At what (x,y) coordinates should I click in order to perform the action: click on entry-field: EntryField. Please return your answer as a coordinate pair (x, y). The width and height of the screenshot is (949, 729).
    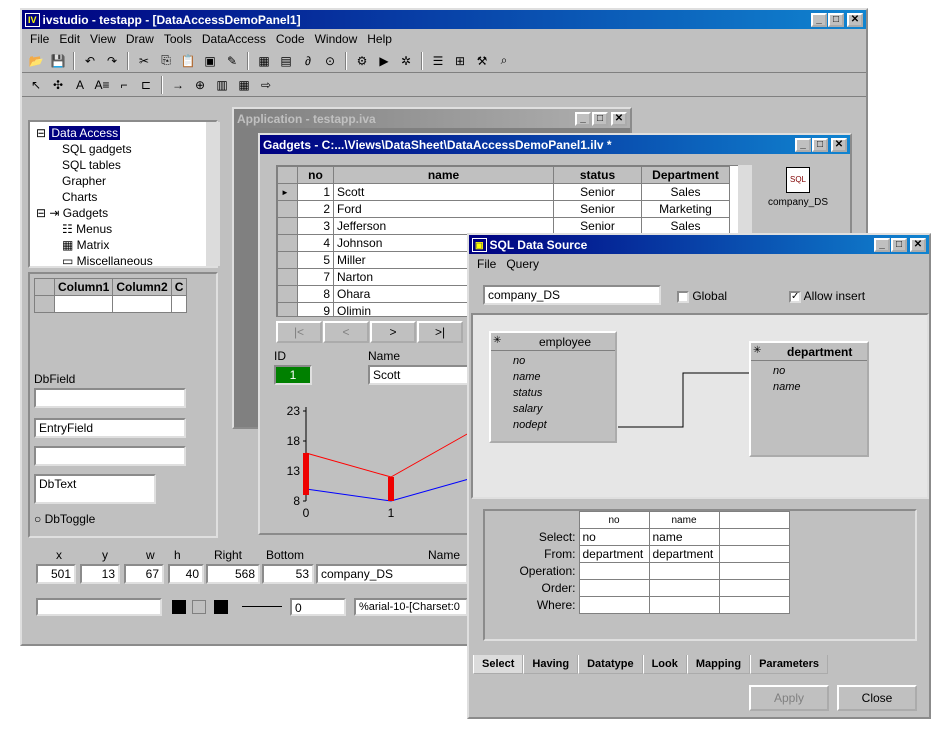
    Looking at the image, I should click on (110, 428).